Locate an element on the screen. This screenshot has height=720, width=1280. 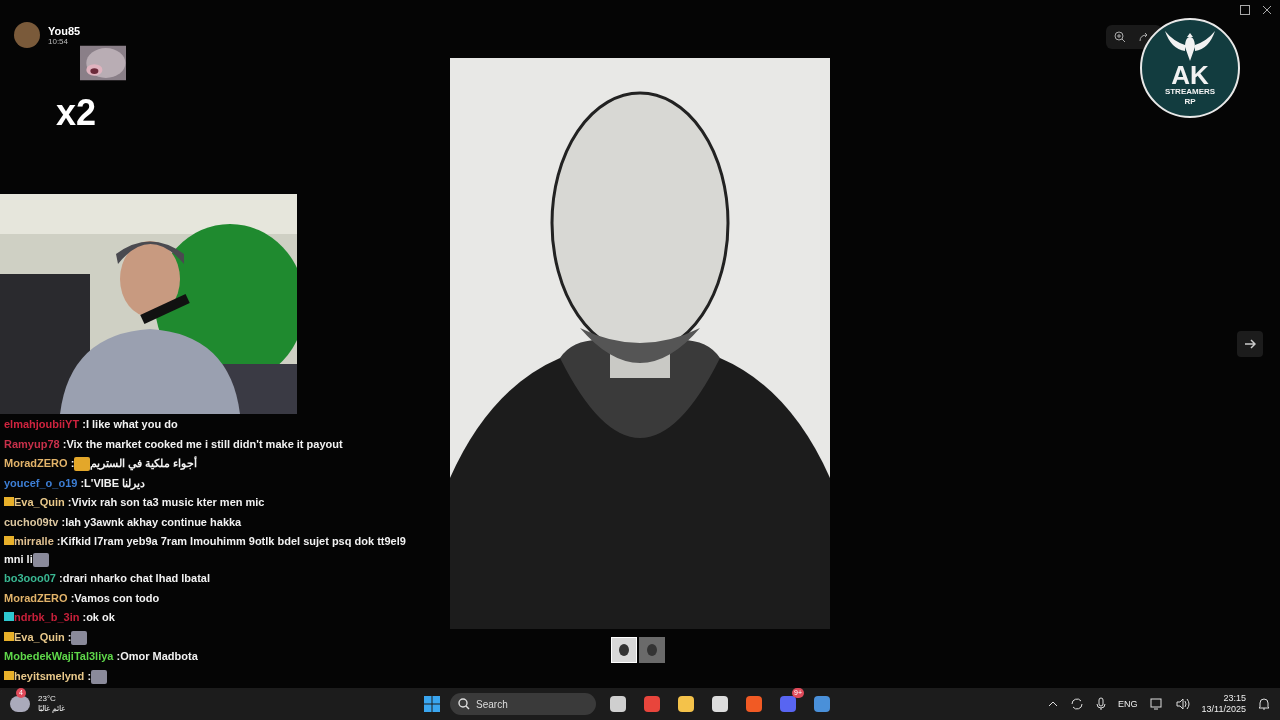
close-icon is located at coordinates (1267, 10).